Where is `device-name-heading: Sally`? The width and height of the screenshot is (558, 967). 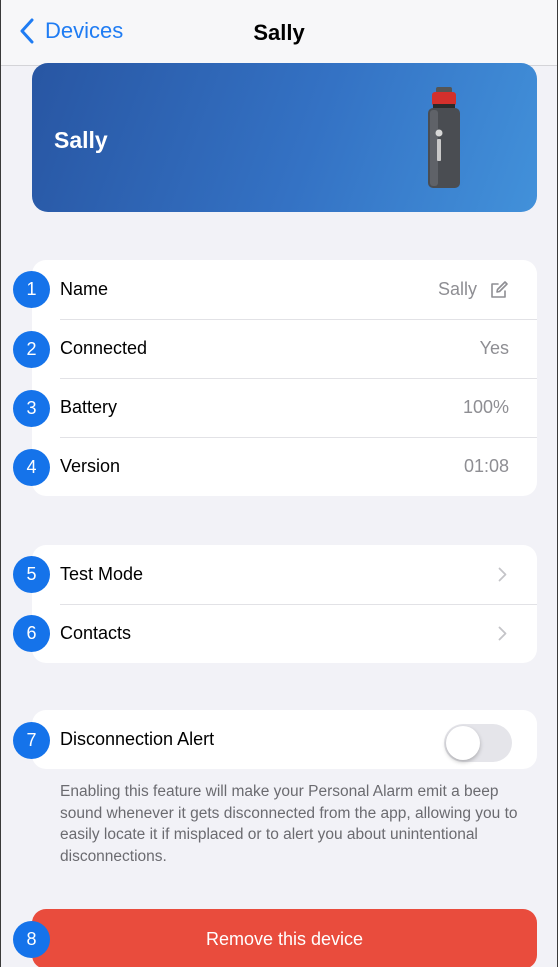 device-name-heading: Sally is located at coordinates (81, 140).